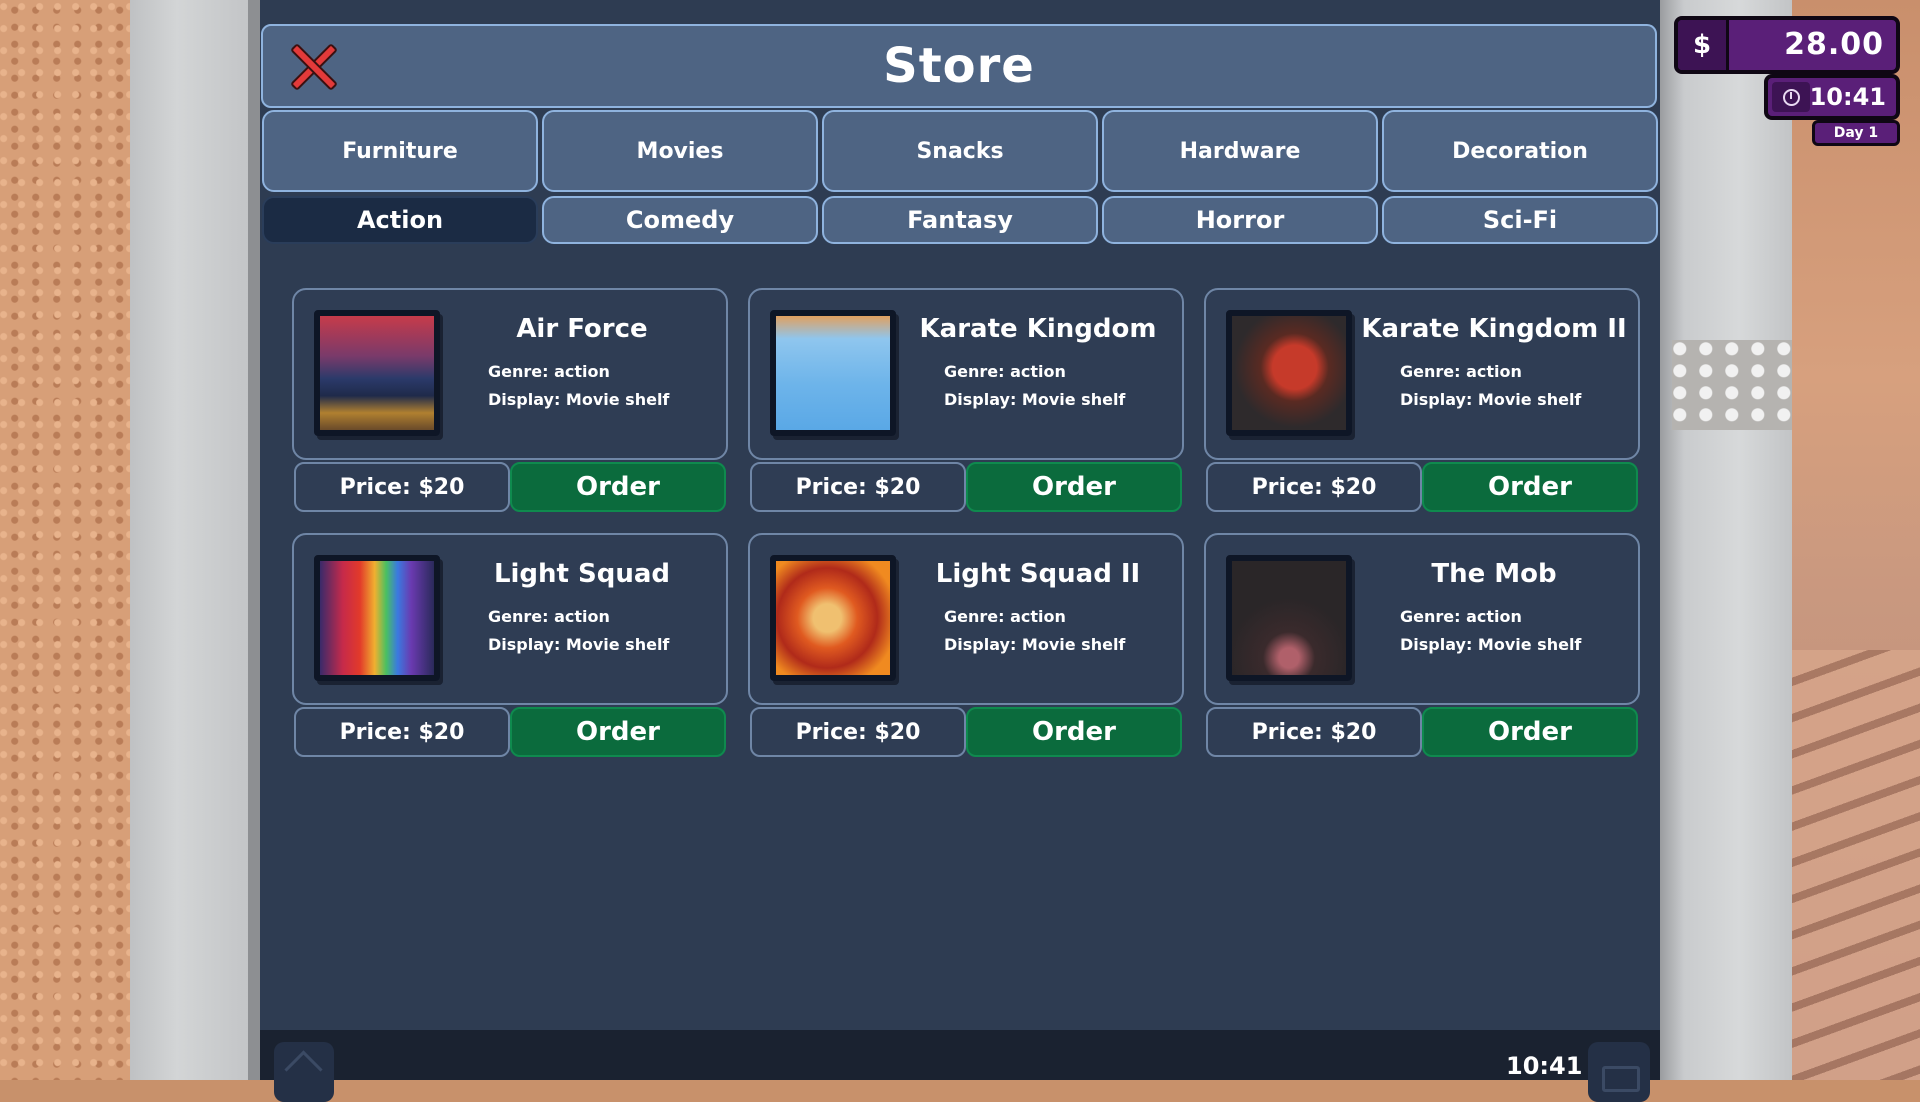 This screenshot has height=1102, width=1920. Describe the element at coordinates (1856, 865) in the screenshot. I see `background-room-shelf` at that location.